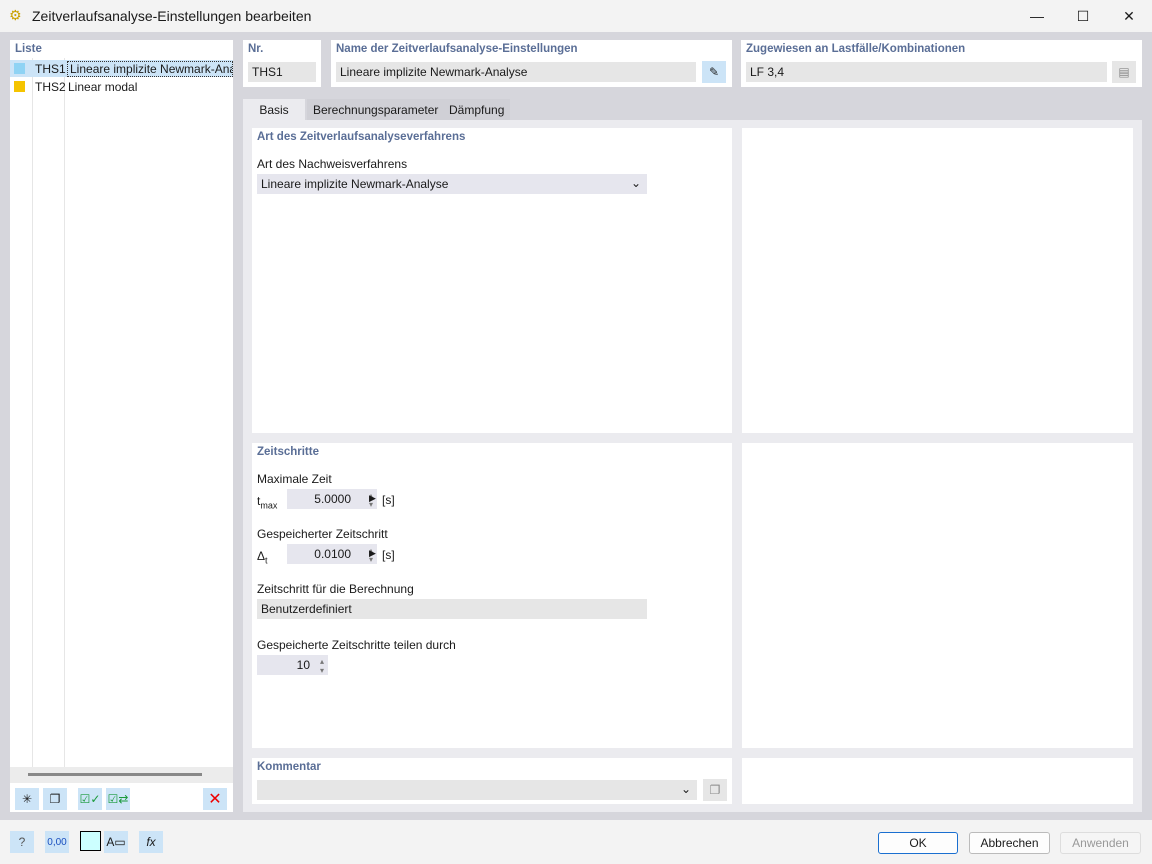 This screenshot has width=1152, height=864. Describe the element at coordinates (50, 69) in the screenshot. I see `item-id: THS1` at that location.